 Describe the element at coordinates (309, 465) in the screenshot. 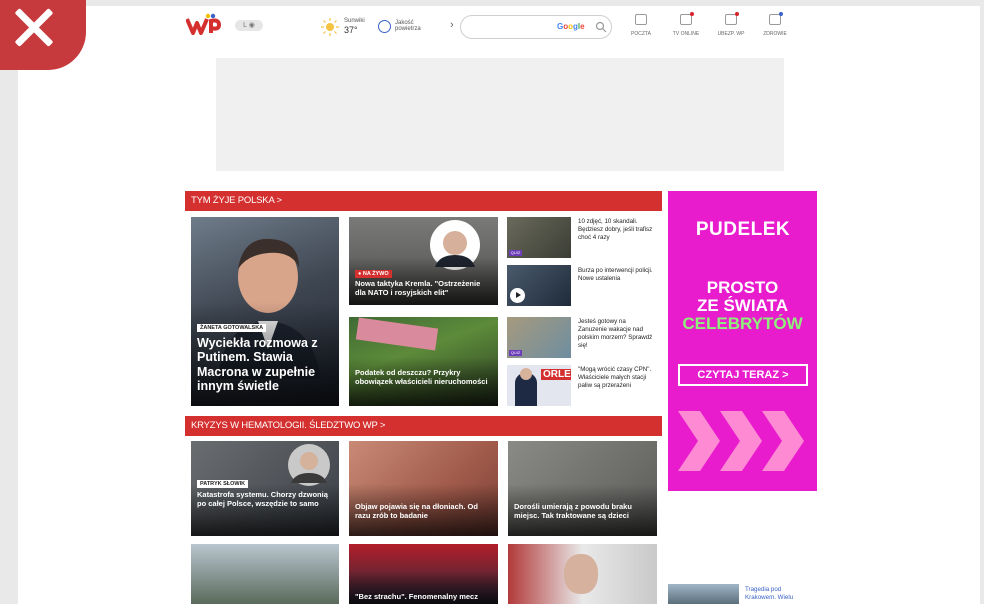

I see `author-photo` at that location.